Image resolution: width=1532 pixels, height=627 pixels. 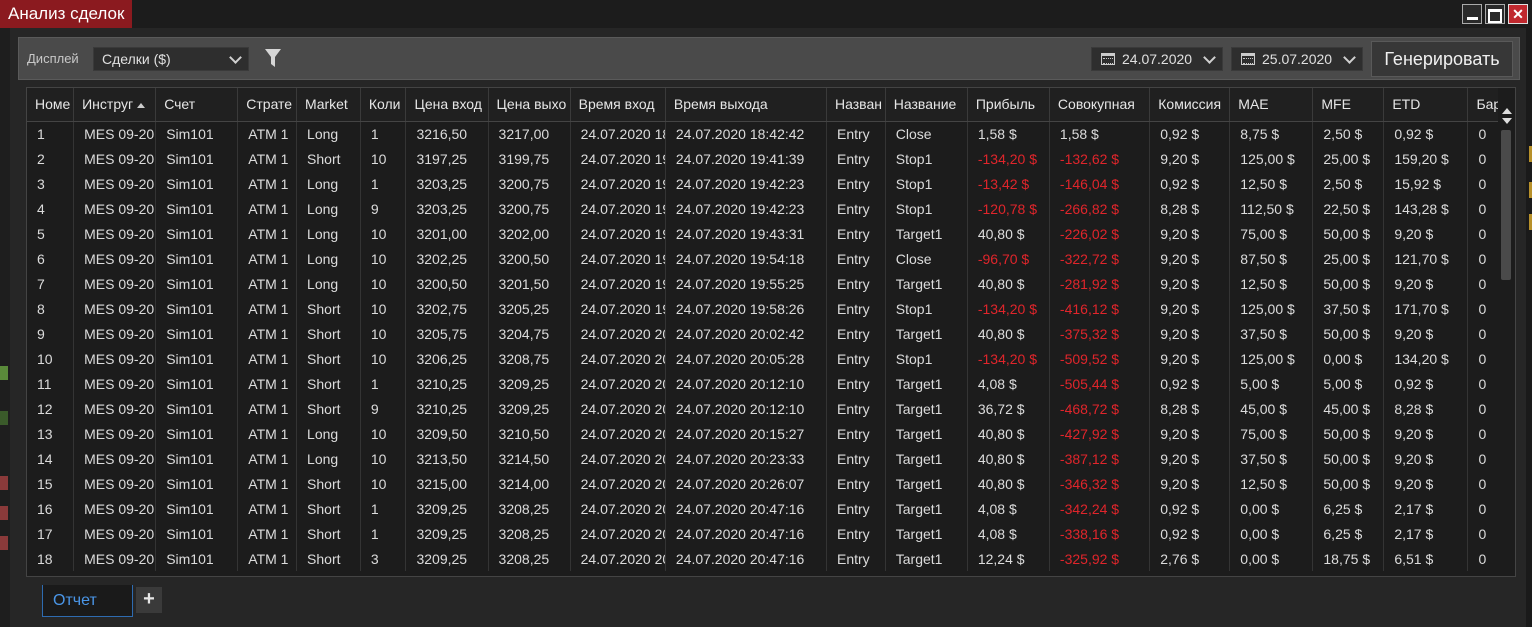 What do you see at coordinates (273, 58) in the screenshot?
I see `filter-icon` at bounding box center [273, 58].